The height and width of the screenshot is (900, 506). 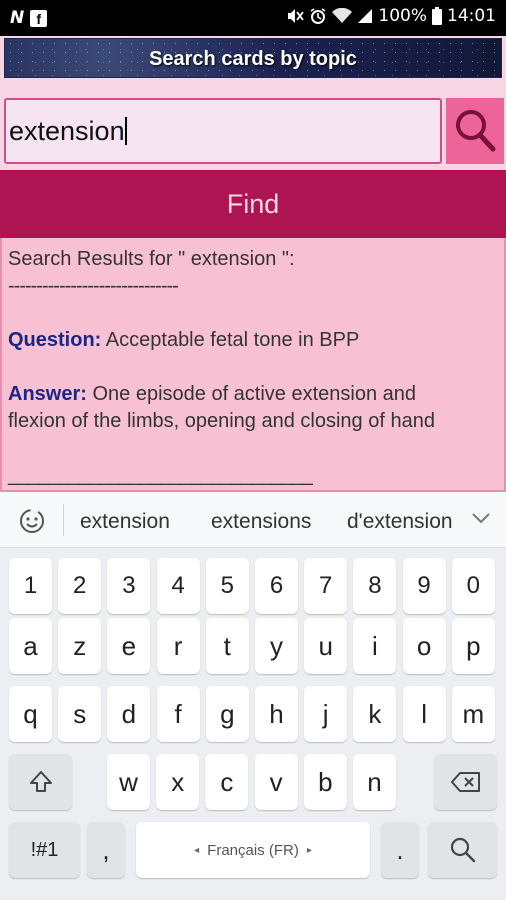 I want to click on letter-key-g: g, so click(x=227, y=714).